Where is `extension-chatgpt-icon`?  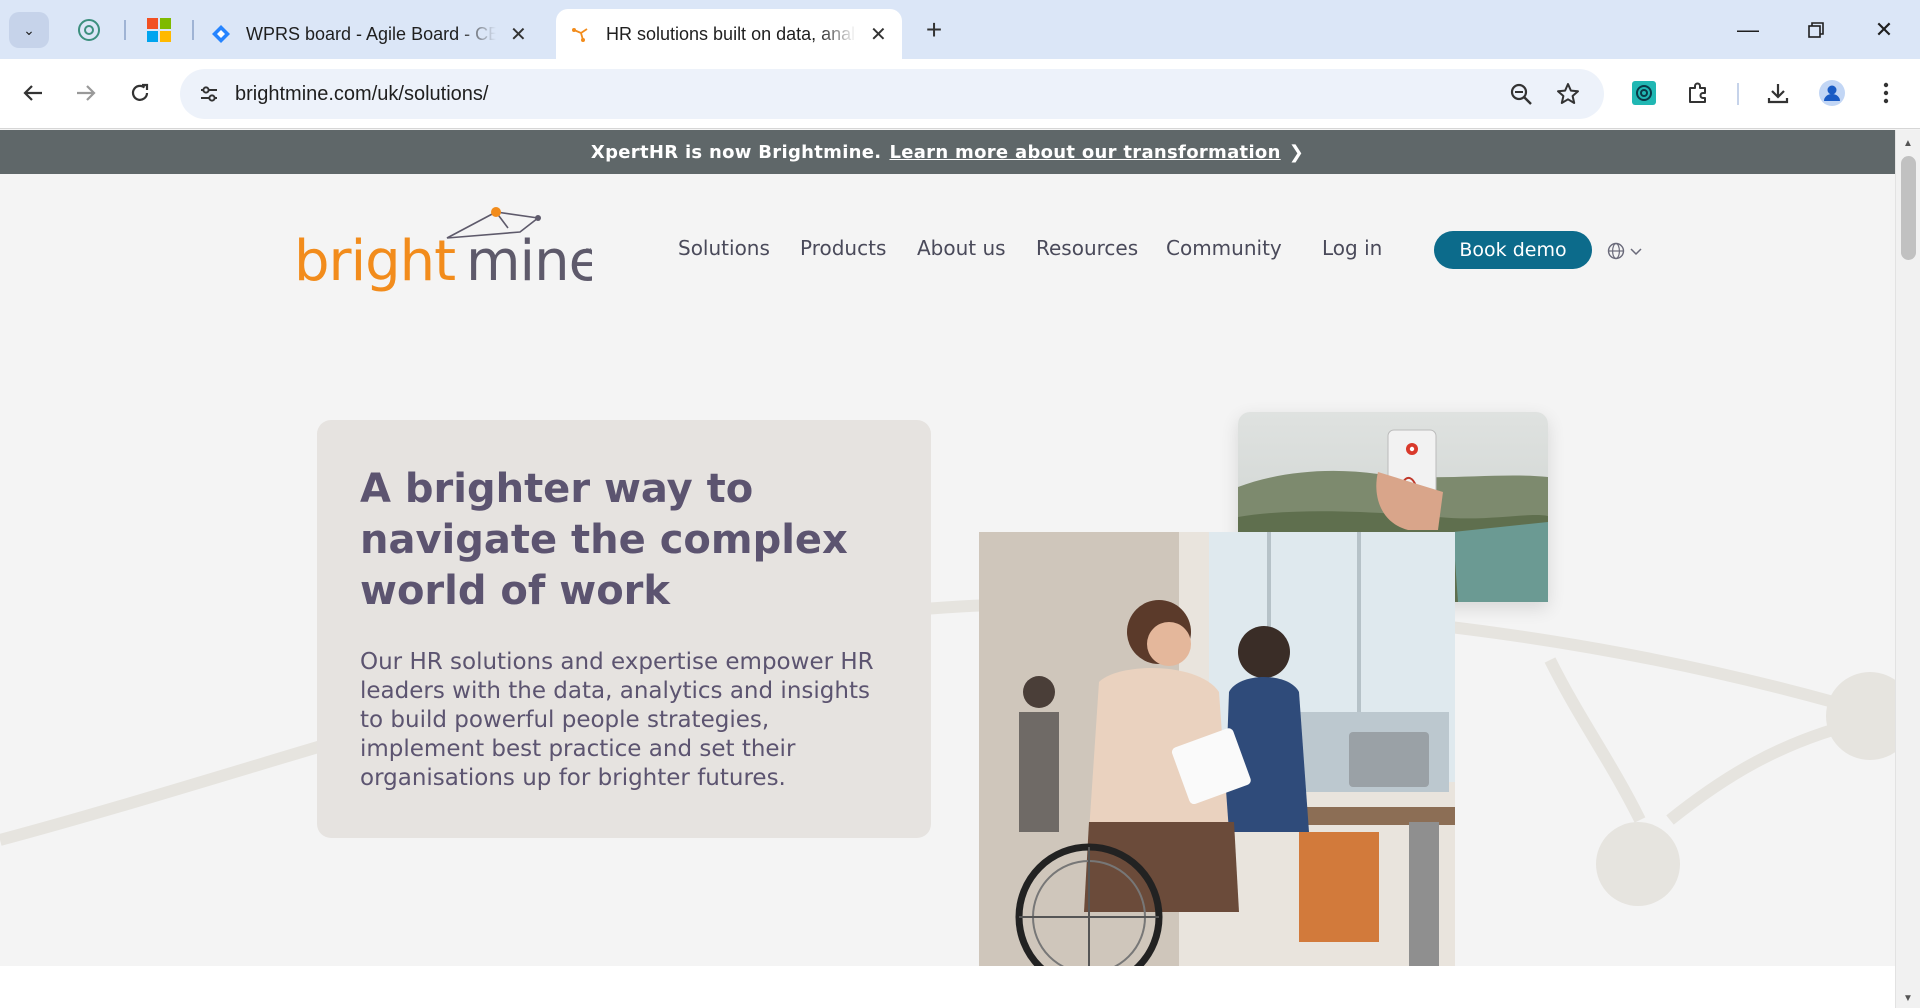 extension-chatgpt-icon is located at coordinates (1644, 93).